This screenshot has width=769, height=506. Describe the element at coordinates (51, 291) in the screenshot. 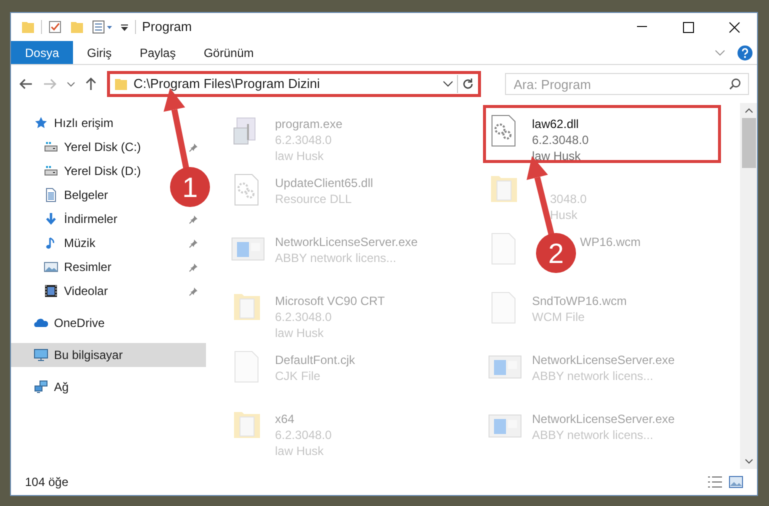

I see `video-icon` at that location.